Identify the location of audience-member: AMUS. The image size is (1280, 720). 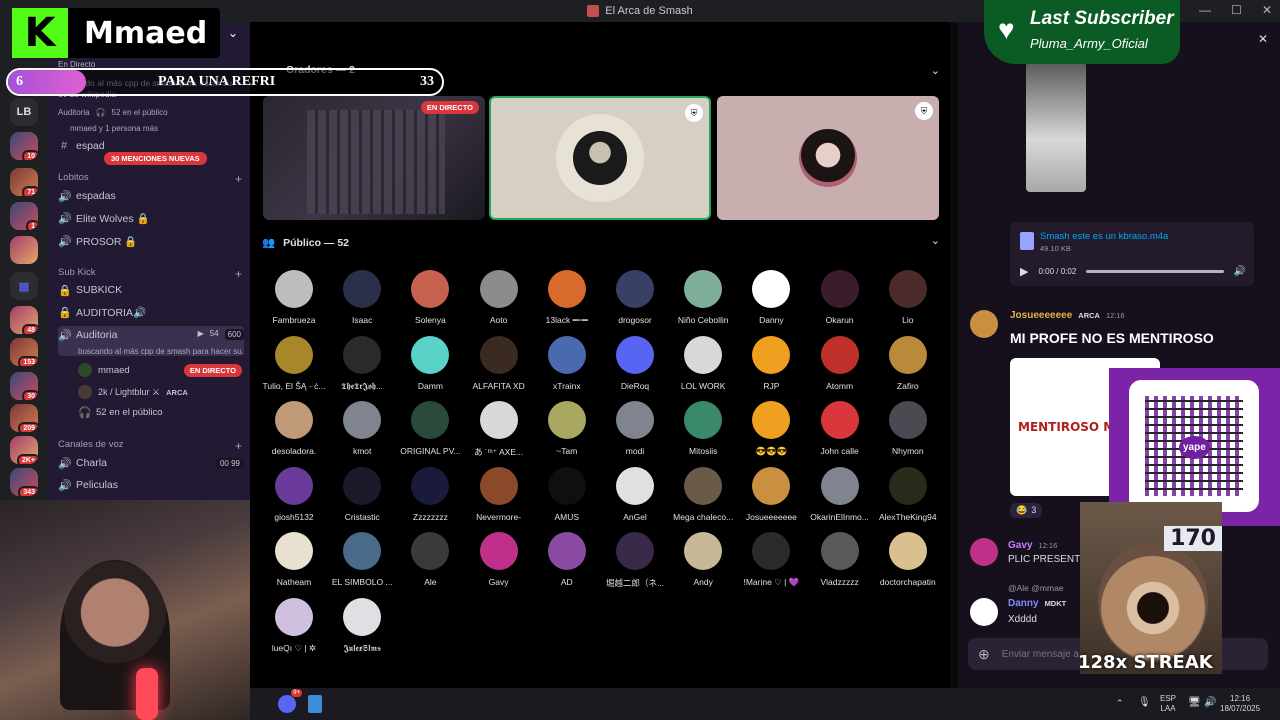
(567, 494).